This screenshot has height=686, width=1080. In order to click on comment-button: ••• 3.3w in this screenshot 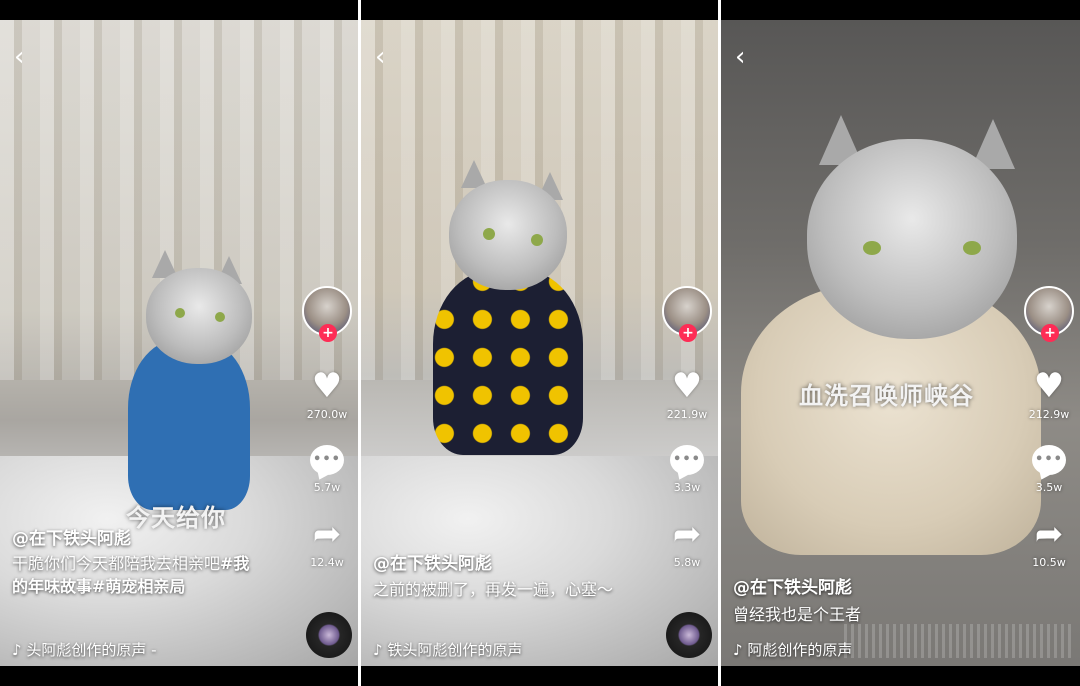, I will do `click(687, 467)`.